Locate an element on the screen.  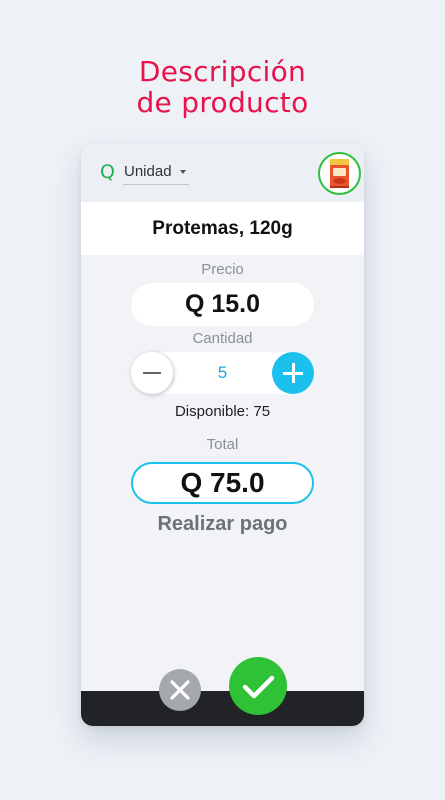
total-label: Total is located at coordinates (222, 444).